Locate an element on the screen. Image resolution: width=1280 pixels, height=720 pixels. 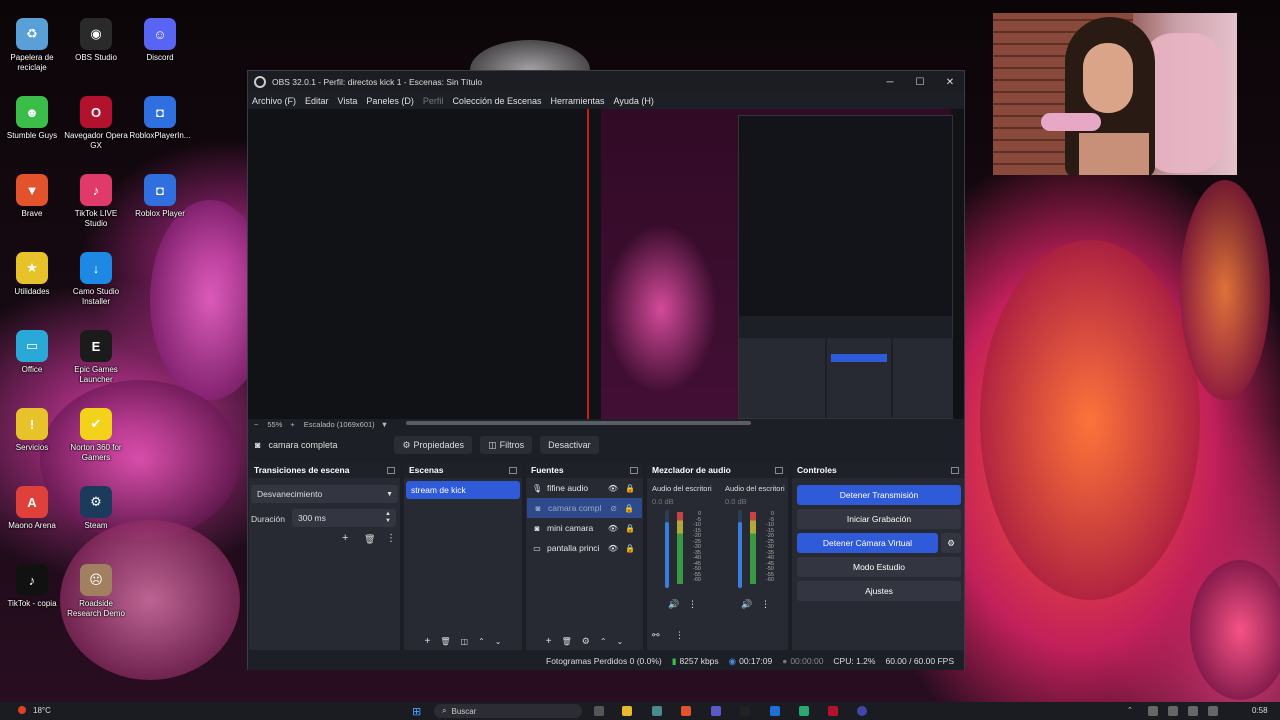
file-explorer-icon is located at coordinates (627, 711).